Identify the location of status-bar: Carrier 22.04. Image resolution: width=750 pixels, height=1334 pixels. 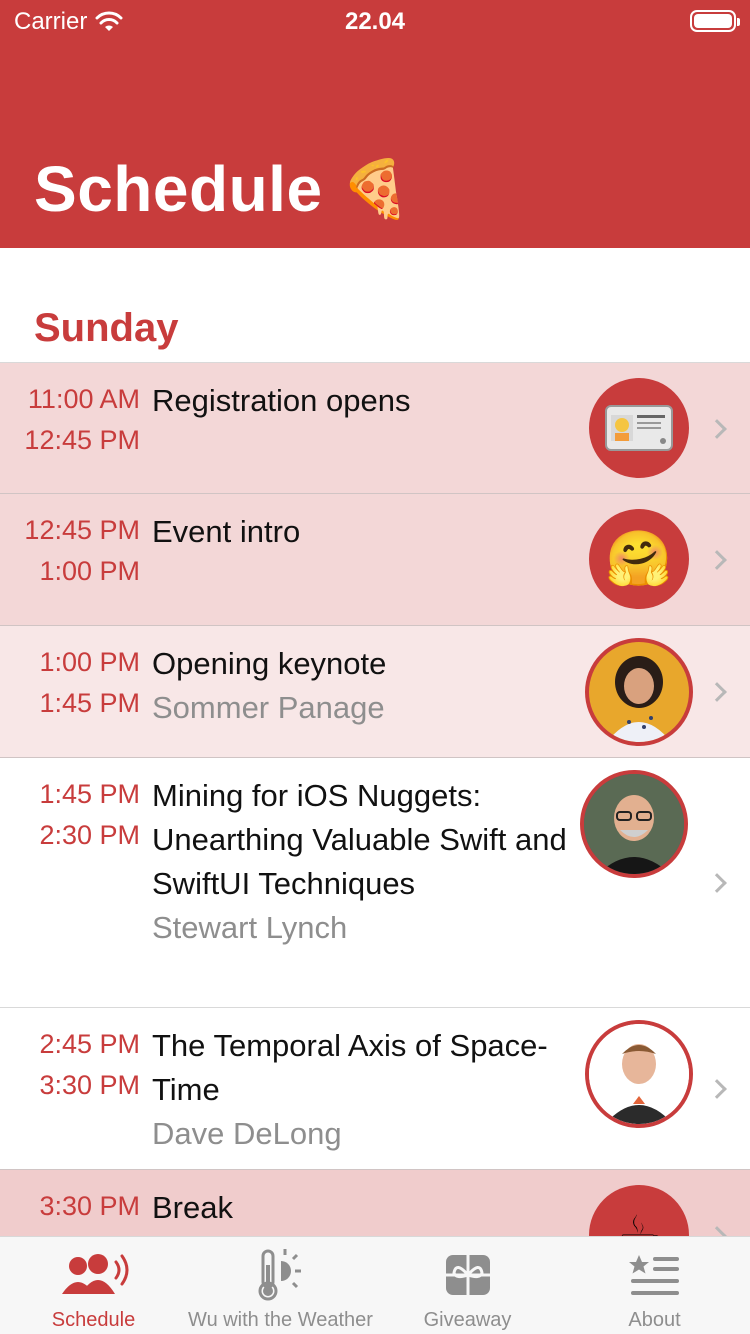
(375, 22).